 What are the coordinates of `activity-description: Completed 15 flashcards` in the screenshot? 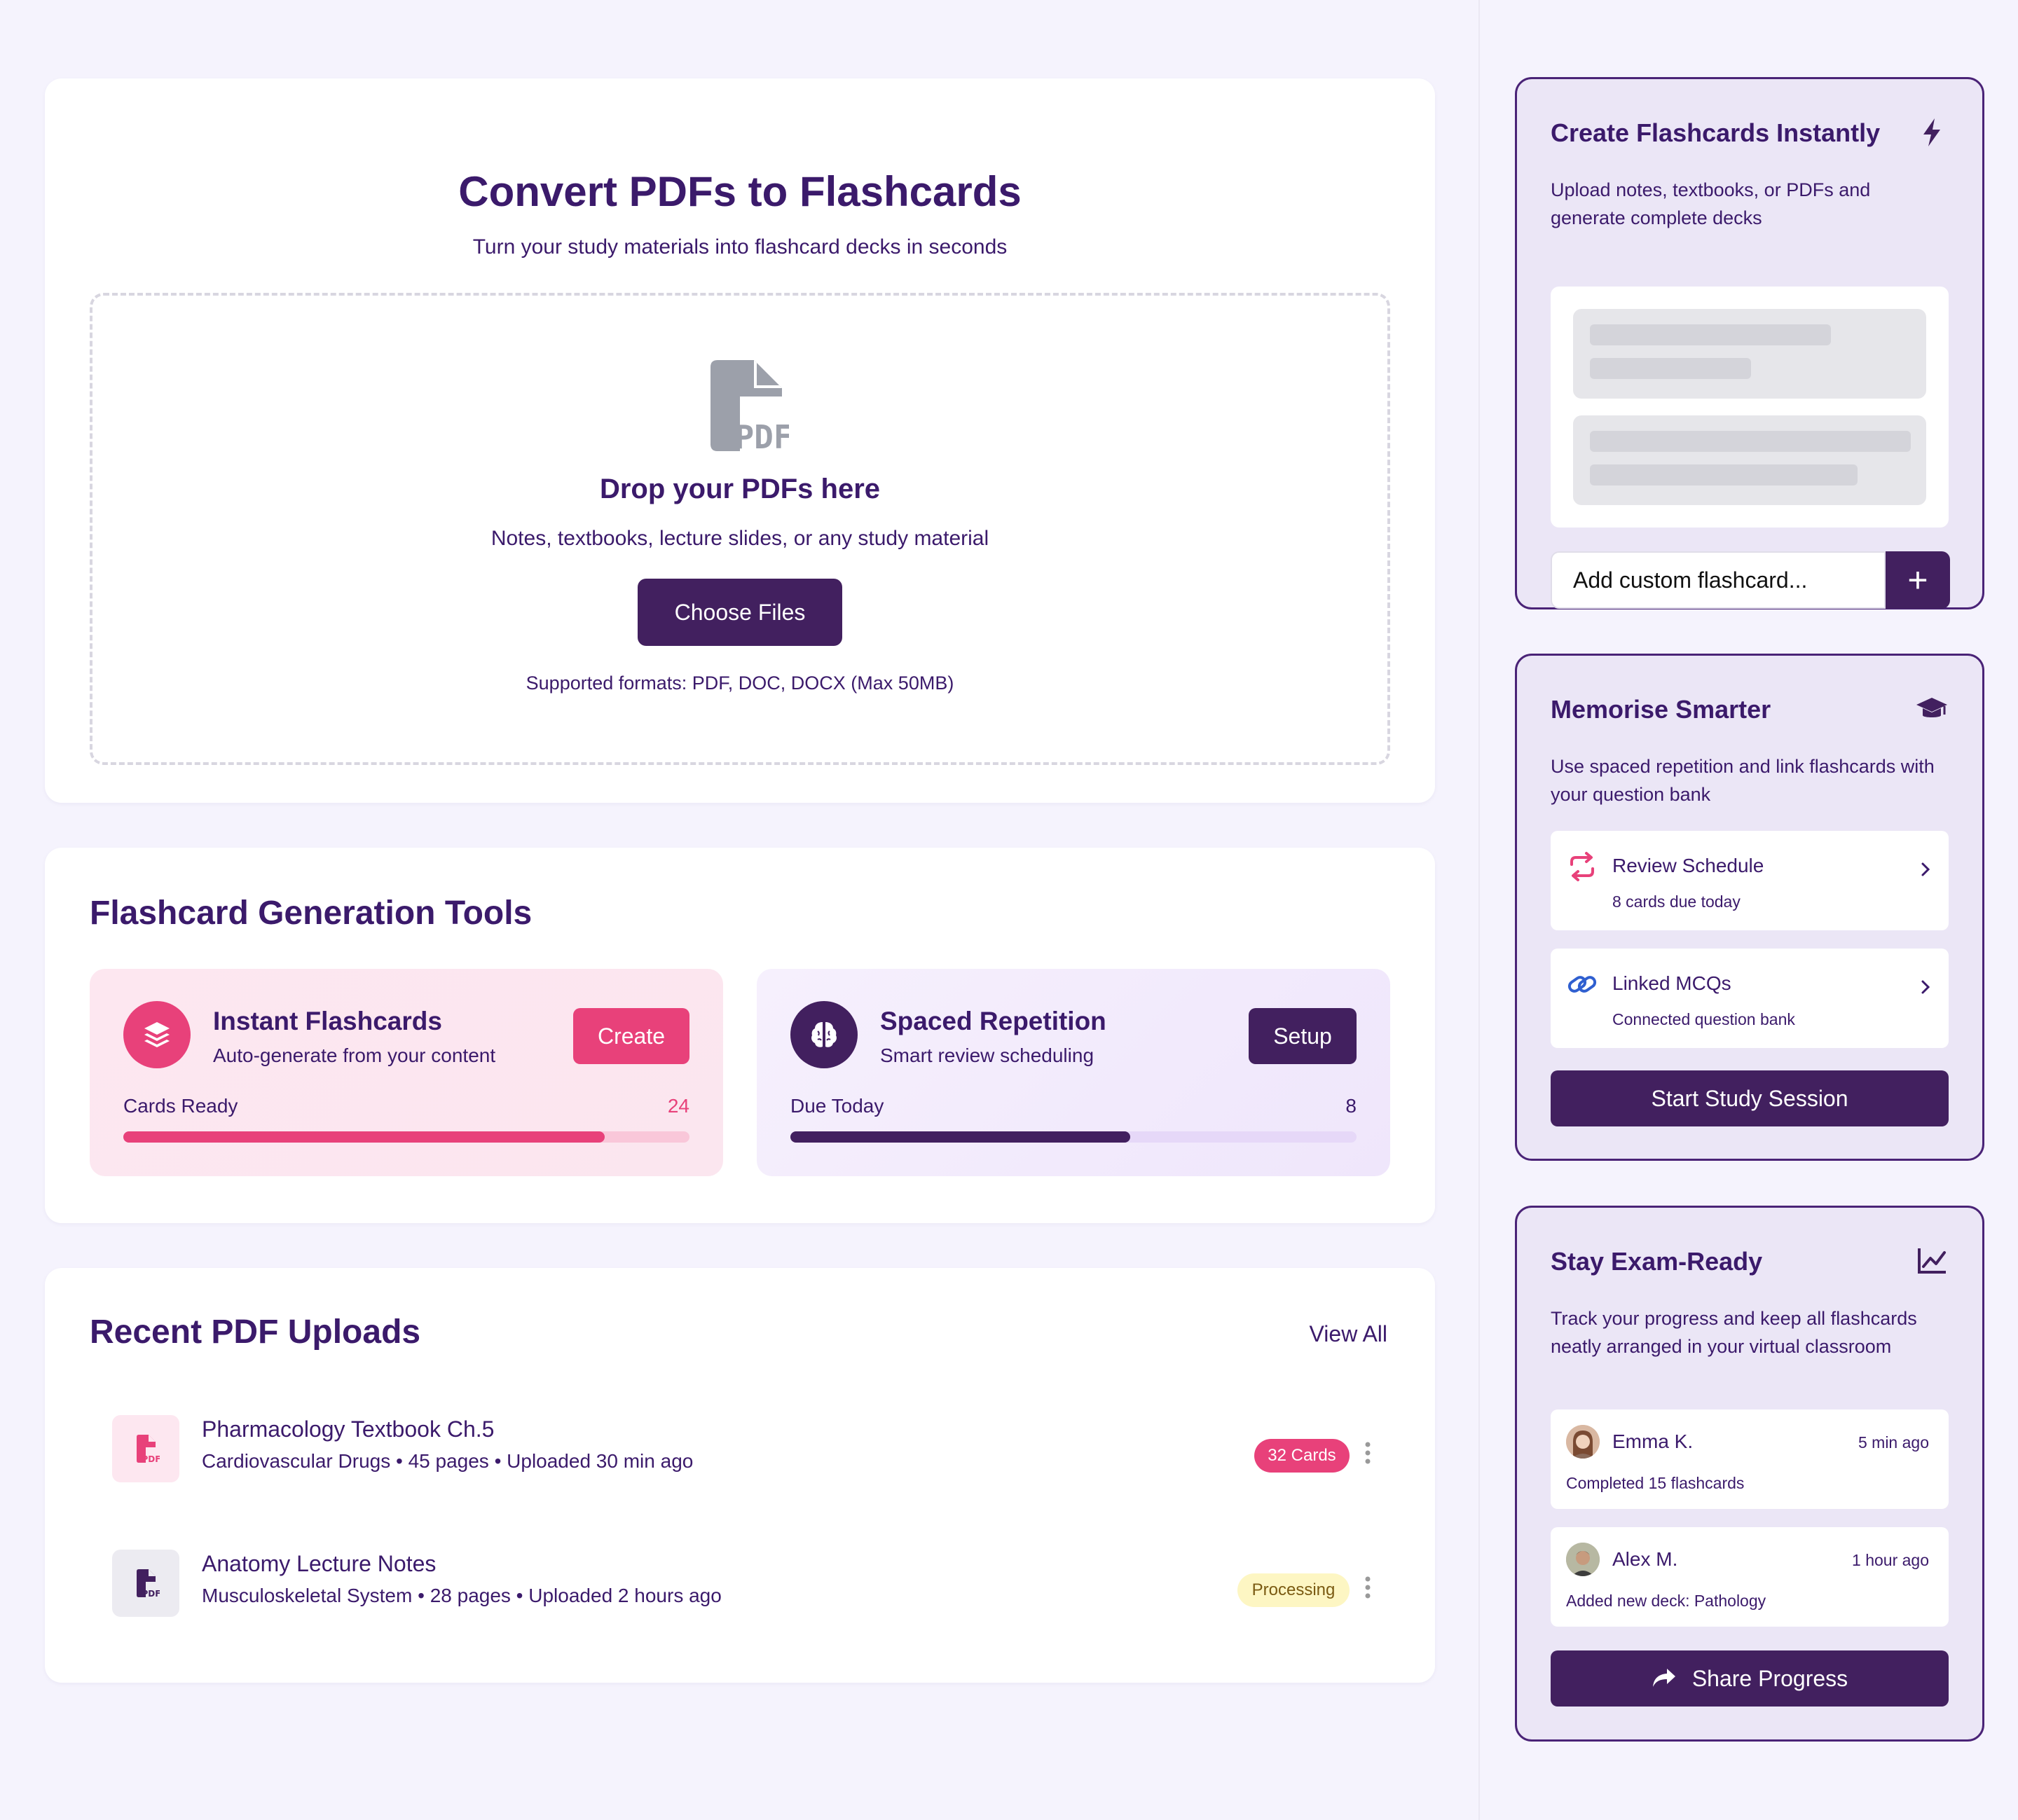 It's located at (1655, 1483).